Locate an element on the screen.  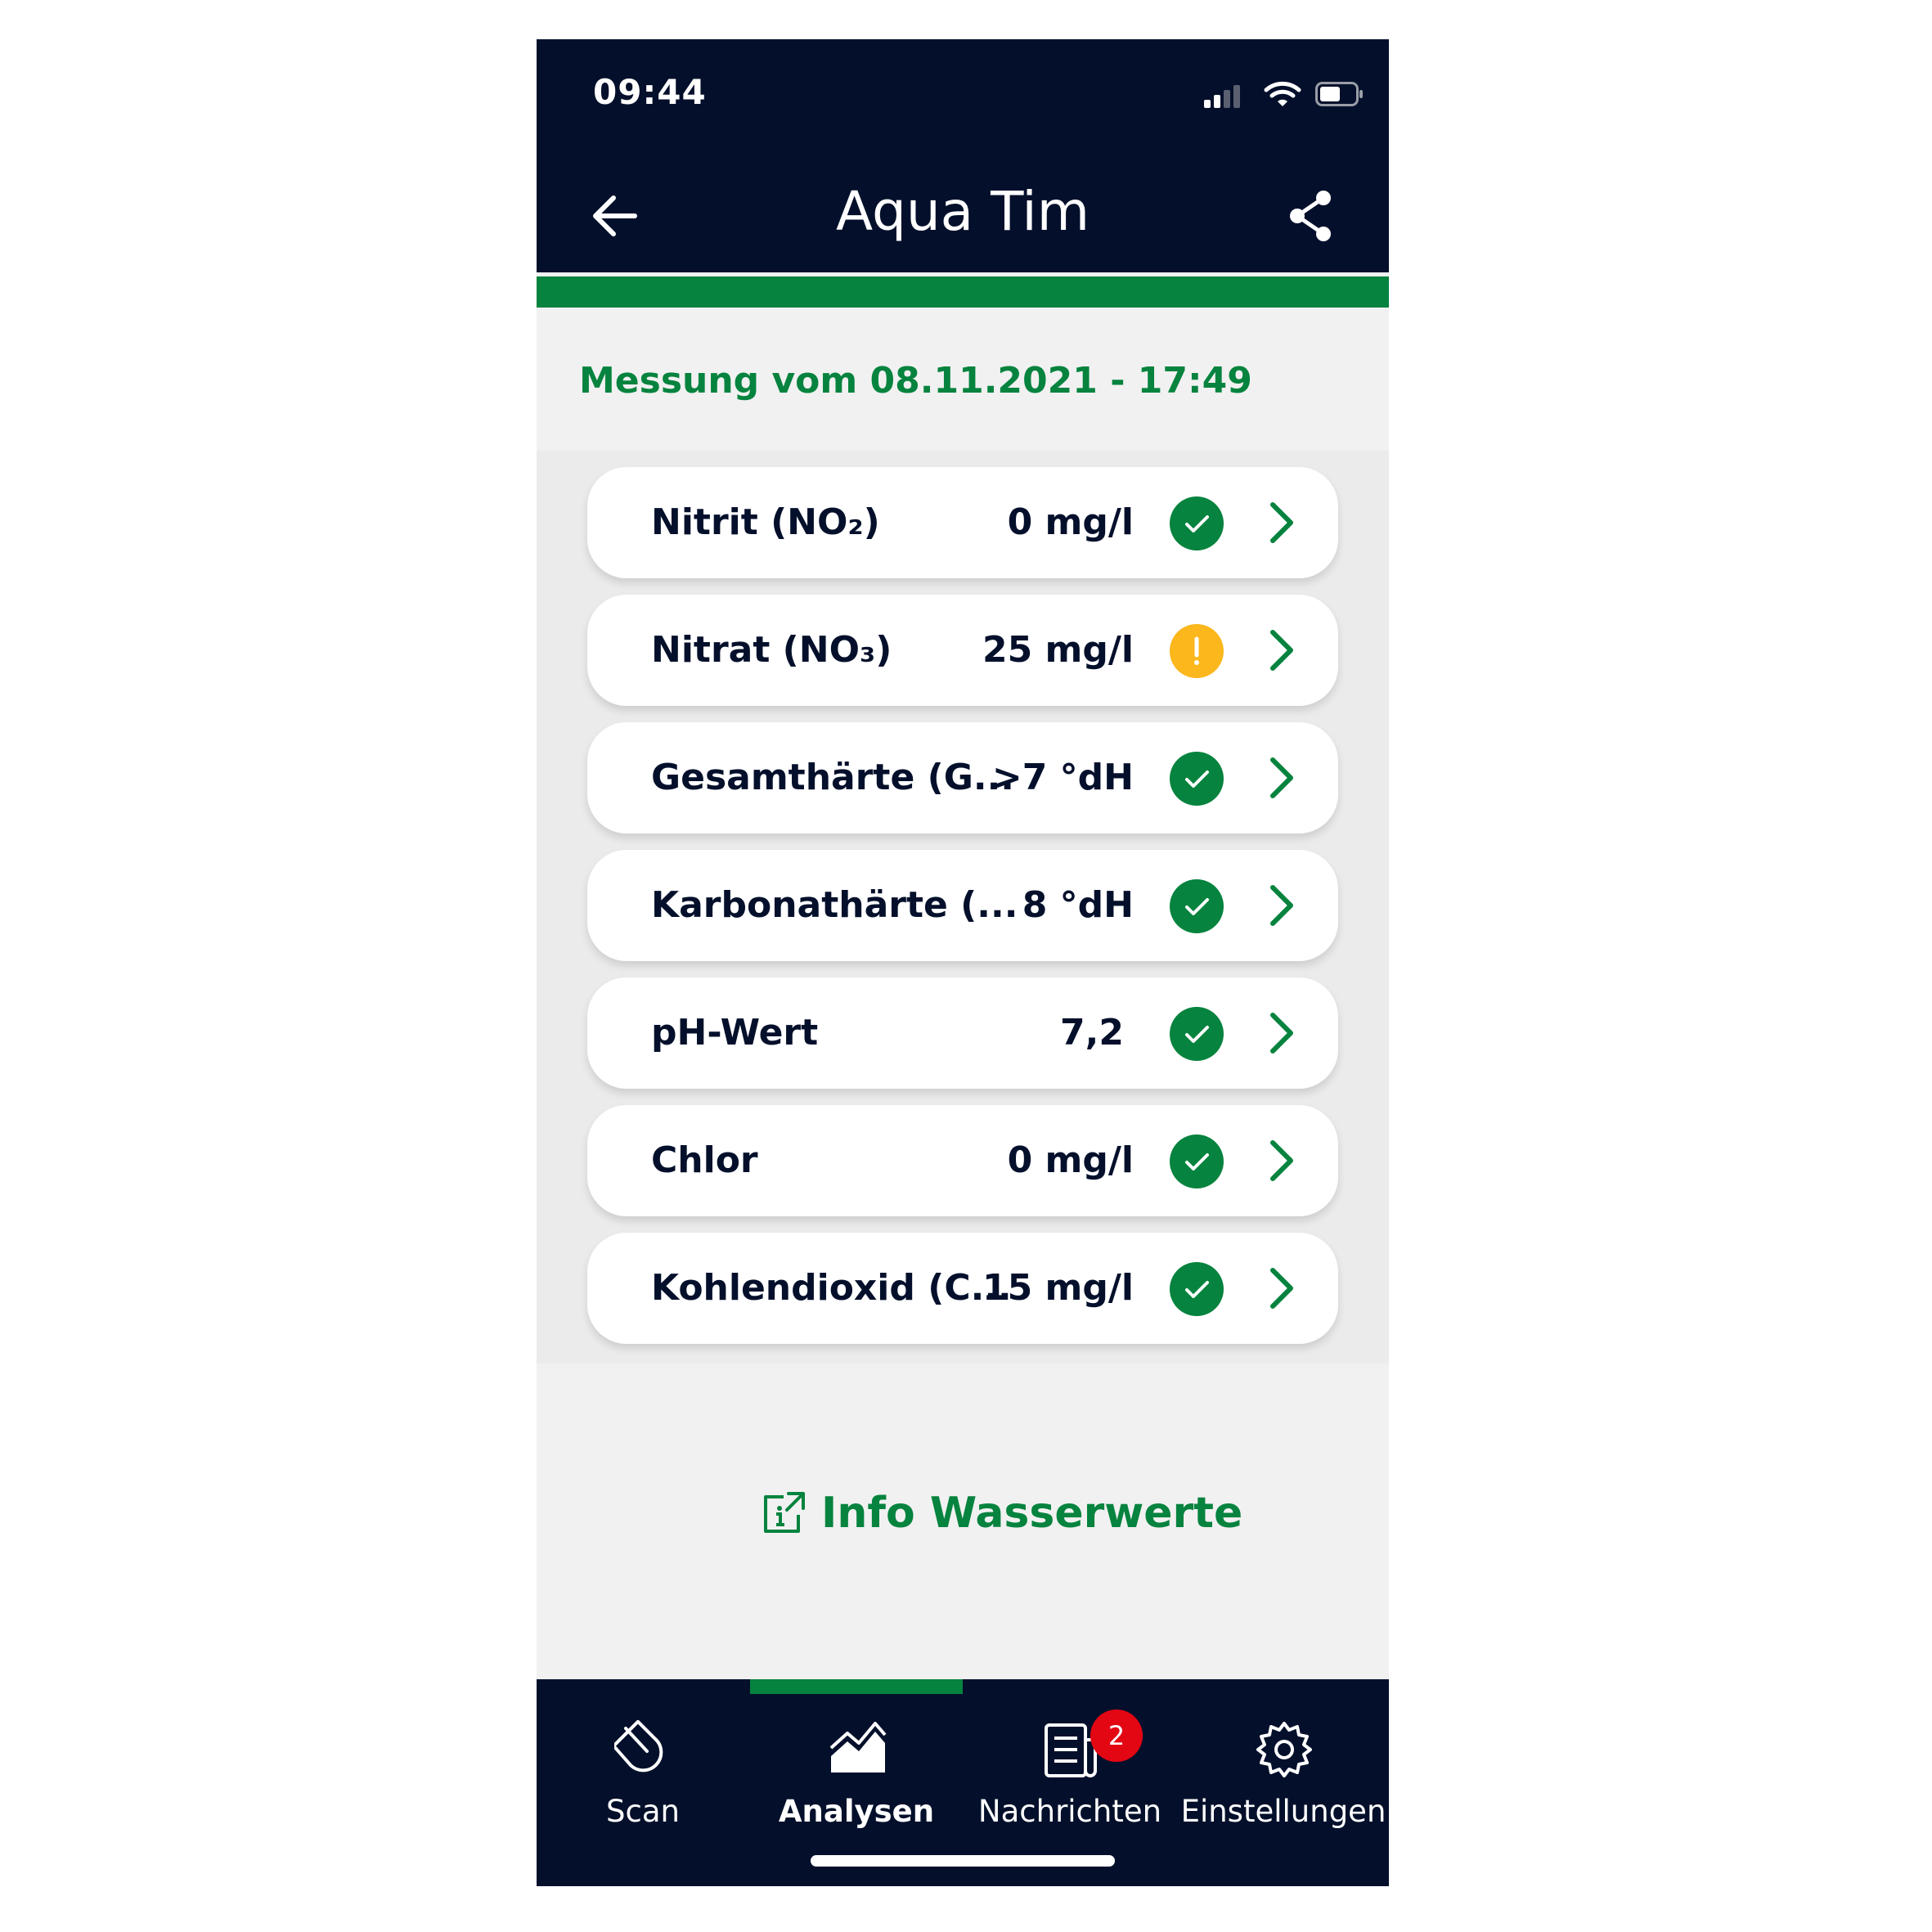
tab-label: Analysen is located at coordinates (856, 1811).